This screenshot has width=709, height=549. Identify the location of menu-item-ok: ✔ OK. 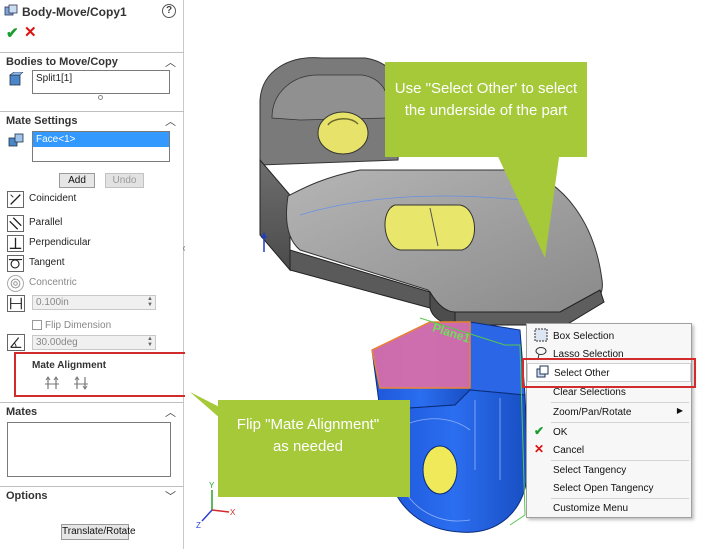
(609, 432).